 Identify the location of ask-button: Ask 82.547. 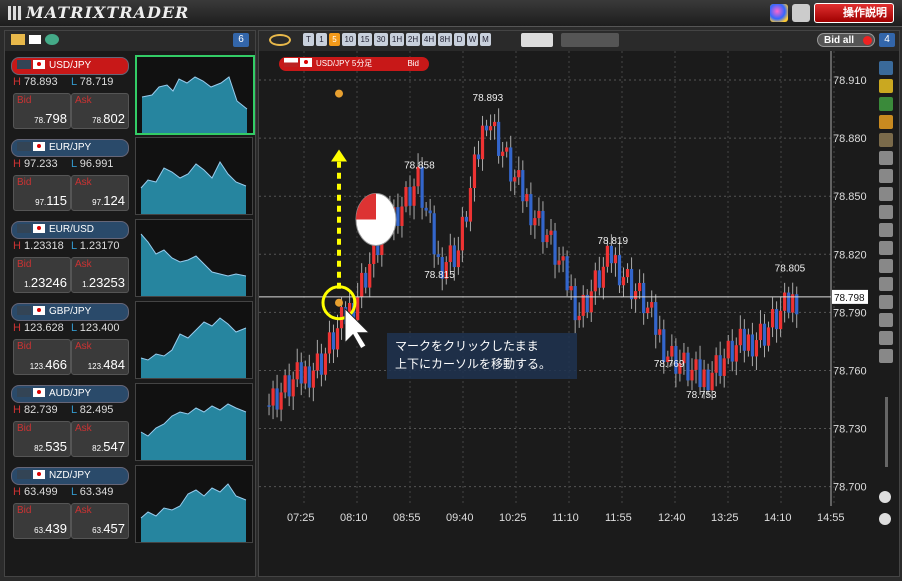
(100, 439).